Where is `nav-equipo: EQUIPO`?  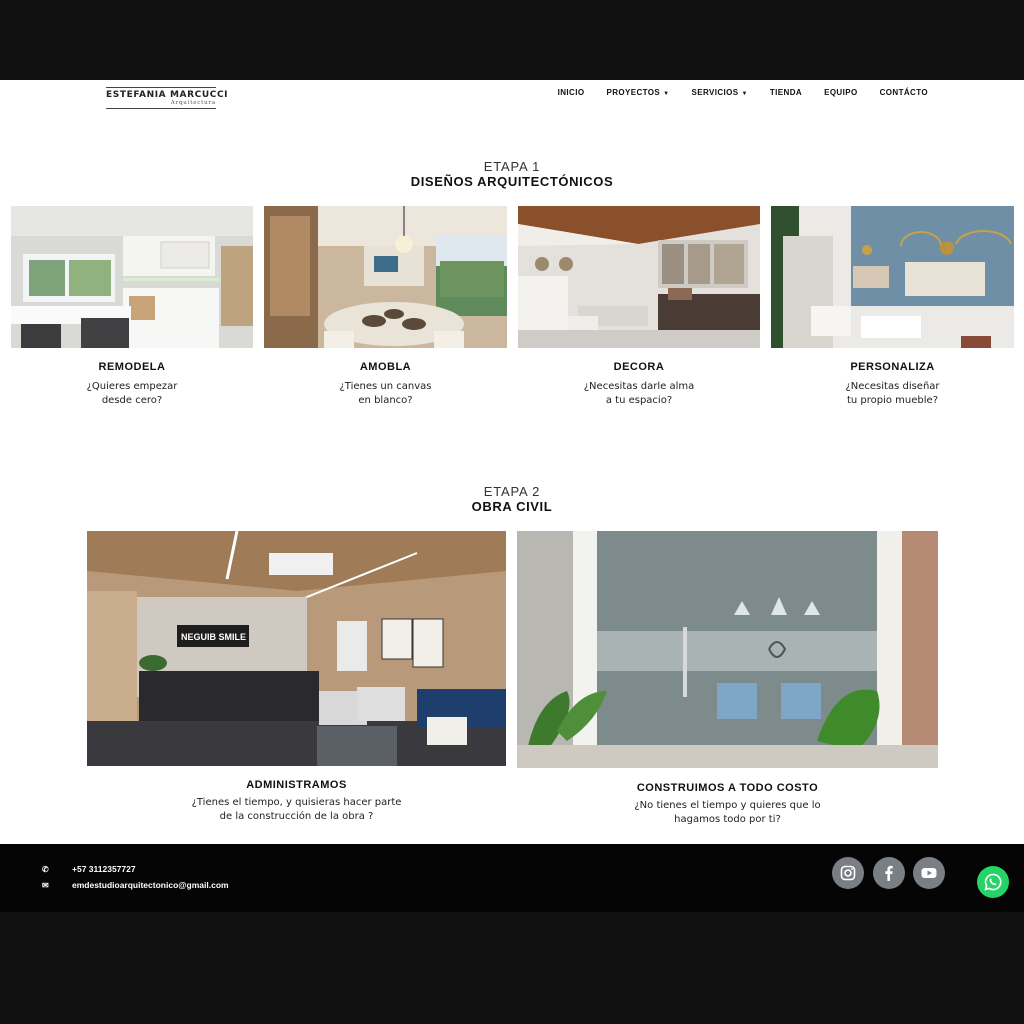 nav-equipo: EQUIPO is located at coordinates (841, 92).